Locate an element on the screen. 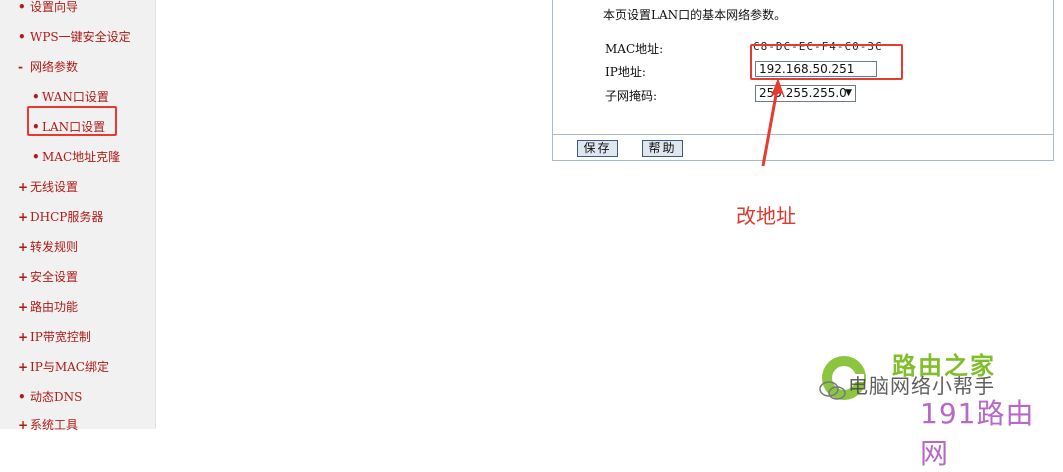 Image resolution: width=1063 pixels, height=472 pixels. annotation-text: 改地址 is located at coordinates (766, 216).